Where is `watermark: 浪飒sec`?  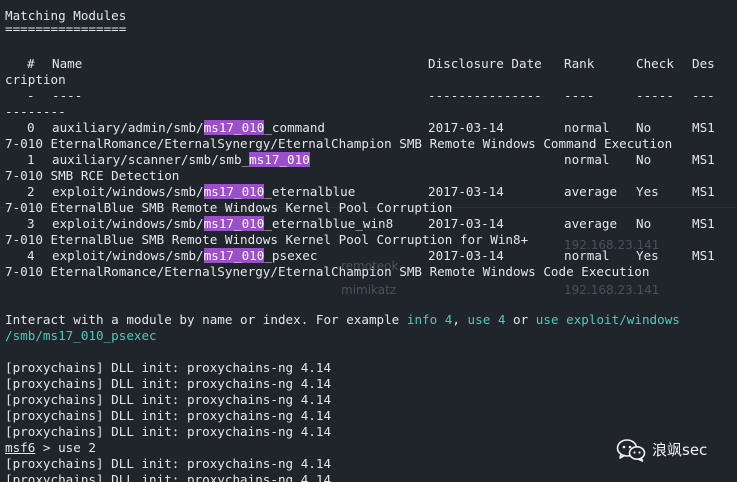 watermark: 浪飒sec is located at coordinates (661, 450).